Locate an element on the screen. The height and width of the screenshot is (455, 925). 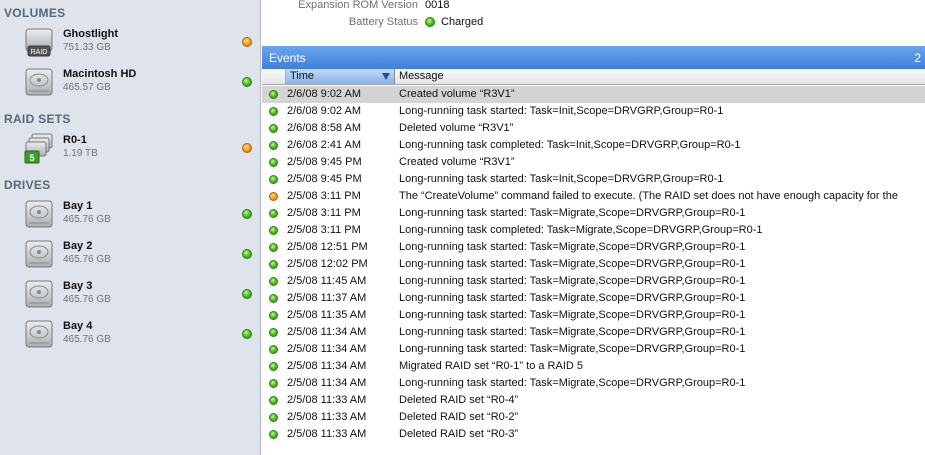
table-row: 2/5/08 9:45 PM Created volume “R3V1” is located at coordinates (593, 162).